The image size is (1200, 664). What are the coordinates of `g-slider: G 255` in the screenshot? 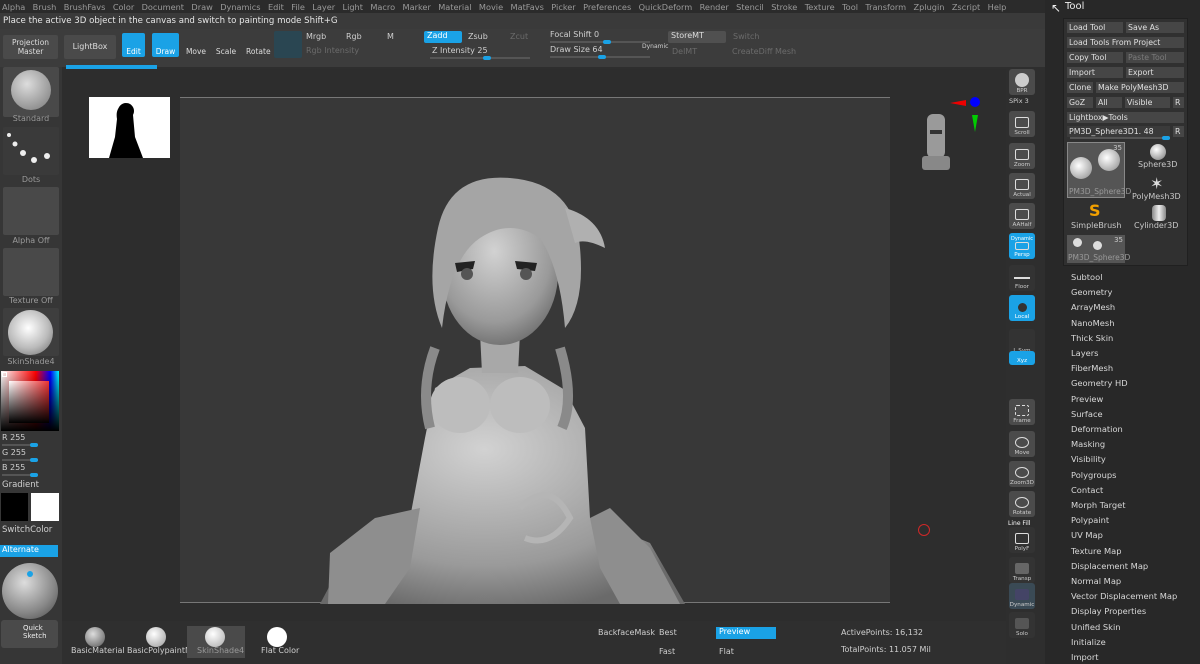 It's located at (14, 452).